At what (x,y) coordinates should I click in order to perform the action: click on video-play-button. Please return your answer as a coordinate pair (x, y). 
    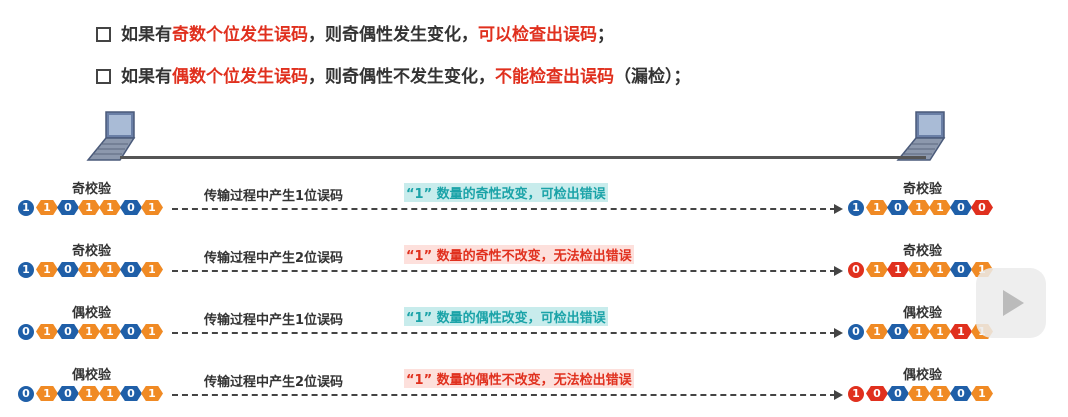
    Looking at the image, I should click on (1011, 303).